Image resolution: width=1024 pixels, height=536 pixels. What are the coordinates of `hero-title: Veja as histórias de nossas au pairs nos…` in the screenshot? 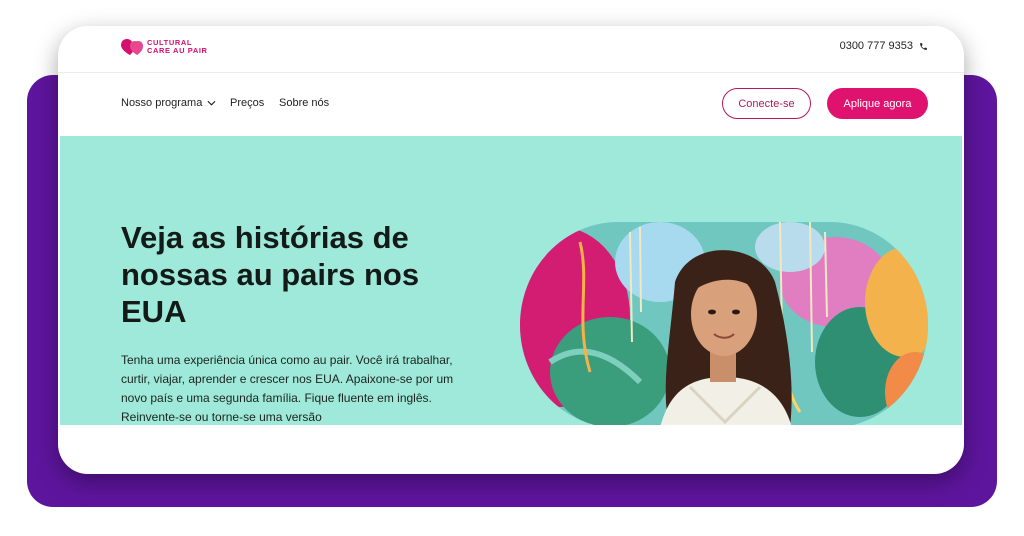 It's located at (270, 274).